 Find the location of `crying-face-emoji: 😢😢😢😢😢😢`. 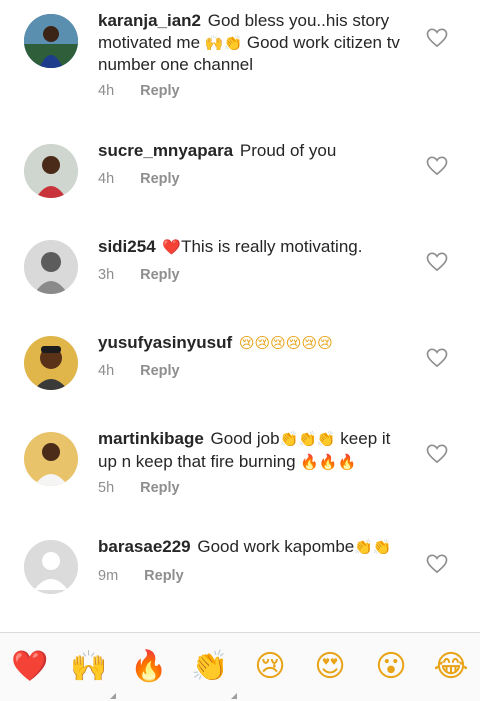

crying-face-emoji: 😢😢😢😢😢😢 is located at coordinates (285, 343).